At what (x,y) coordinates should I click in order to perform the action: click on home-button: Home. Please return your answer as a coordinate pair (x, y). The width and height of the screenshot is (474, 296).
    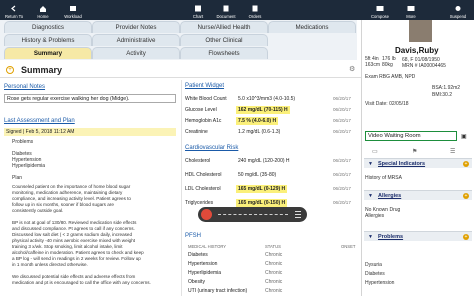
    Looking at the image, I should click on (43, 10).